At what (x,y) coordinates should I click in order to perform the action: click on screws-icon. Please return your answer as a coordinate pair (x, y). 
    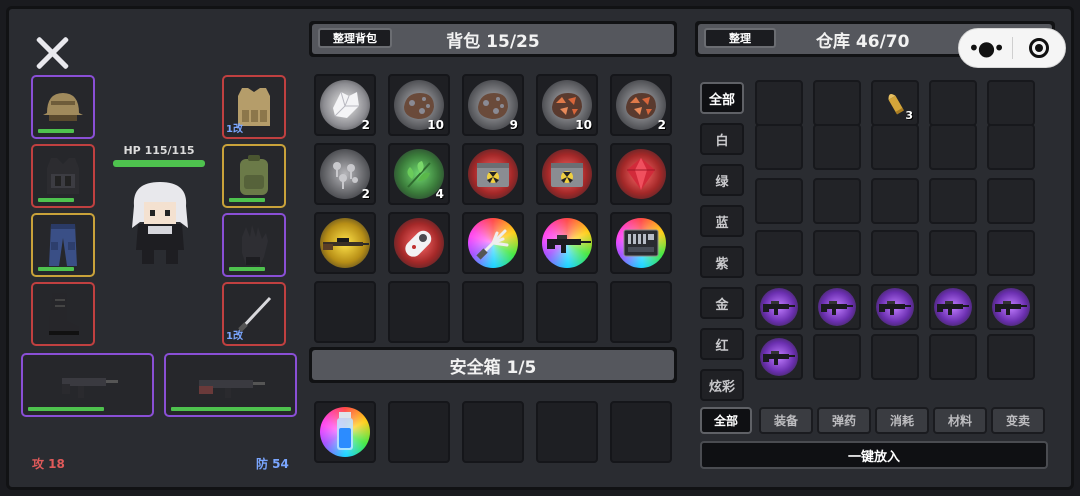
    Looking at the image, I should click on (345, 175).